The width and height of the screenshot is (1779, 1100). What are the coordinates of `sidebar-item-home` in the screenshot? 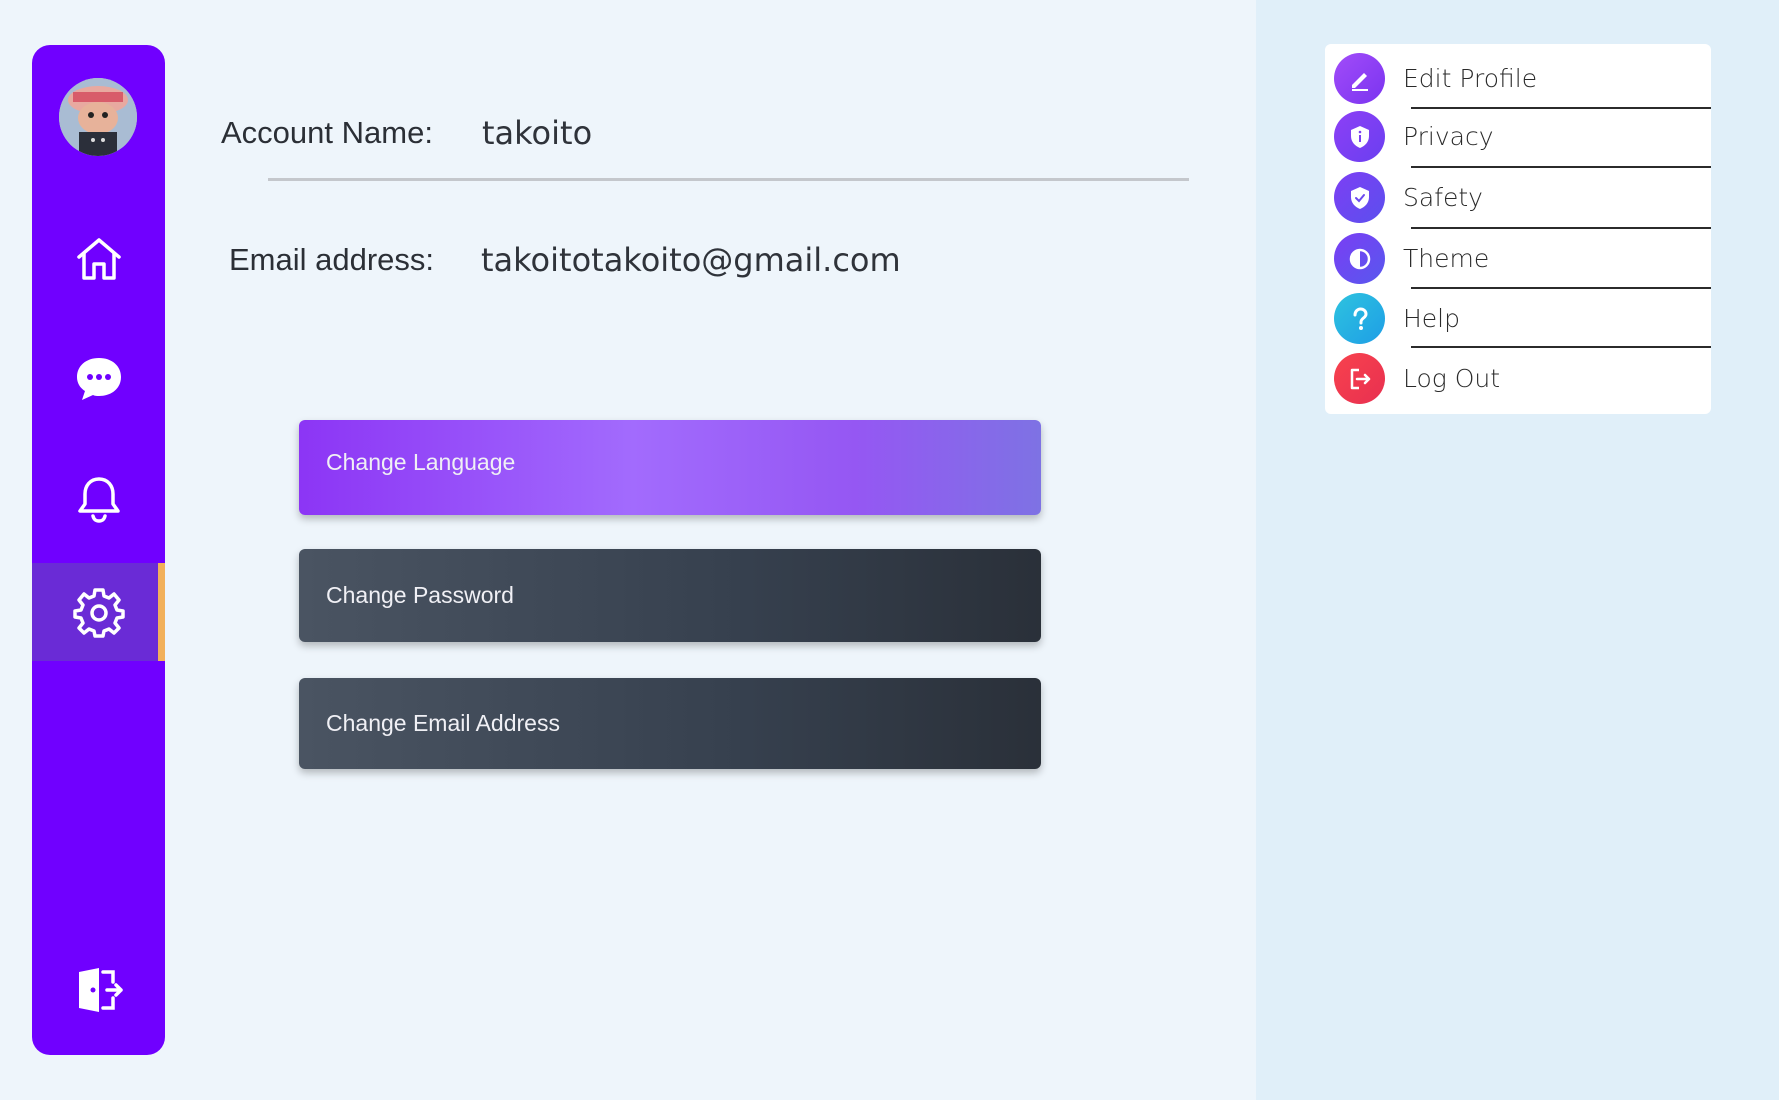 It's located at (98, 259).